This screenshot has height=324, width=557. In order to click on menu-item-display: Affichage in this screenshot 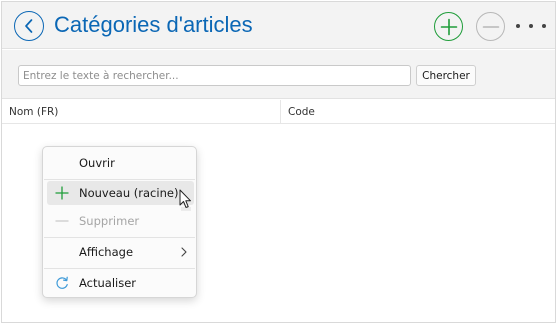, I will do `click(120, 252)`.